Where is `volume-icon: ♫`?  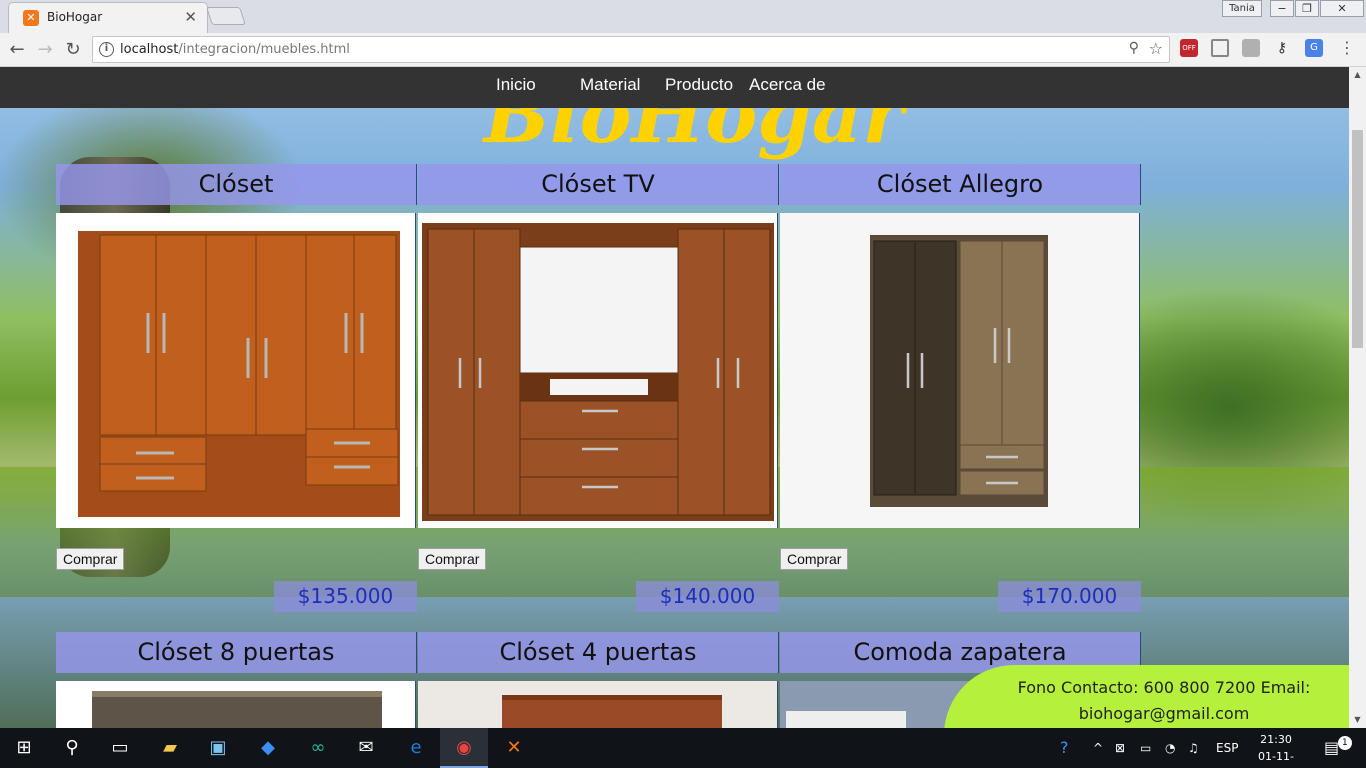 volume-icon: ♫ is located at coordinates (1193, 748).